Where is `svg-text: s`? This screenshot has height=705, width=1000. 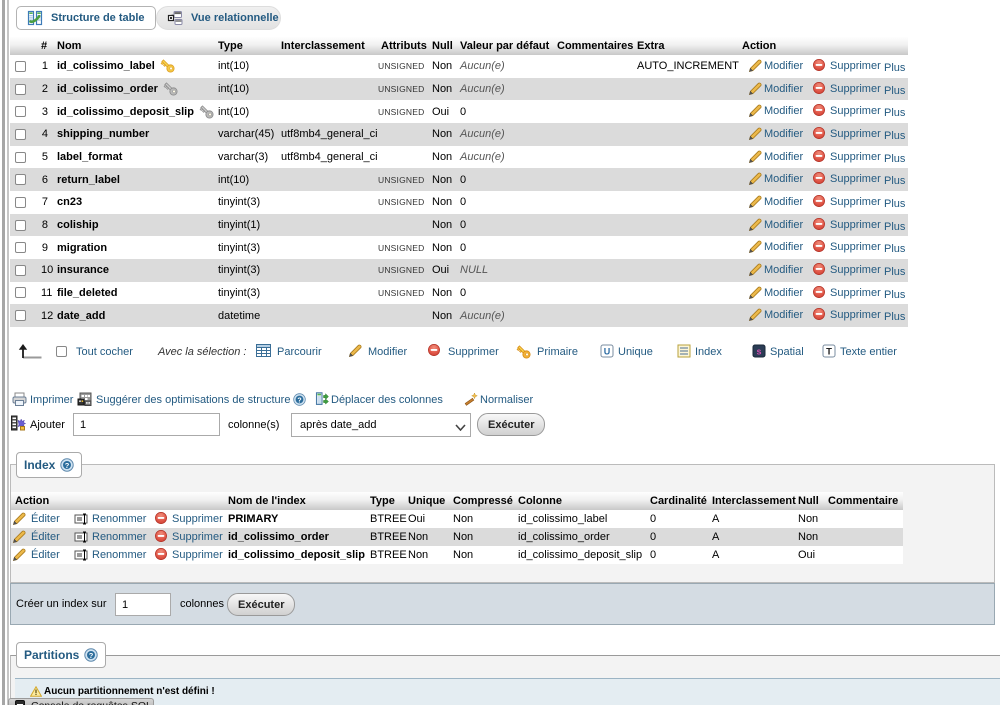 svg-text: s is located at coordinates (758, 352).